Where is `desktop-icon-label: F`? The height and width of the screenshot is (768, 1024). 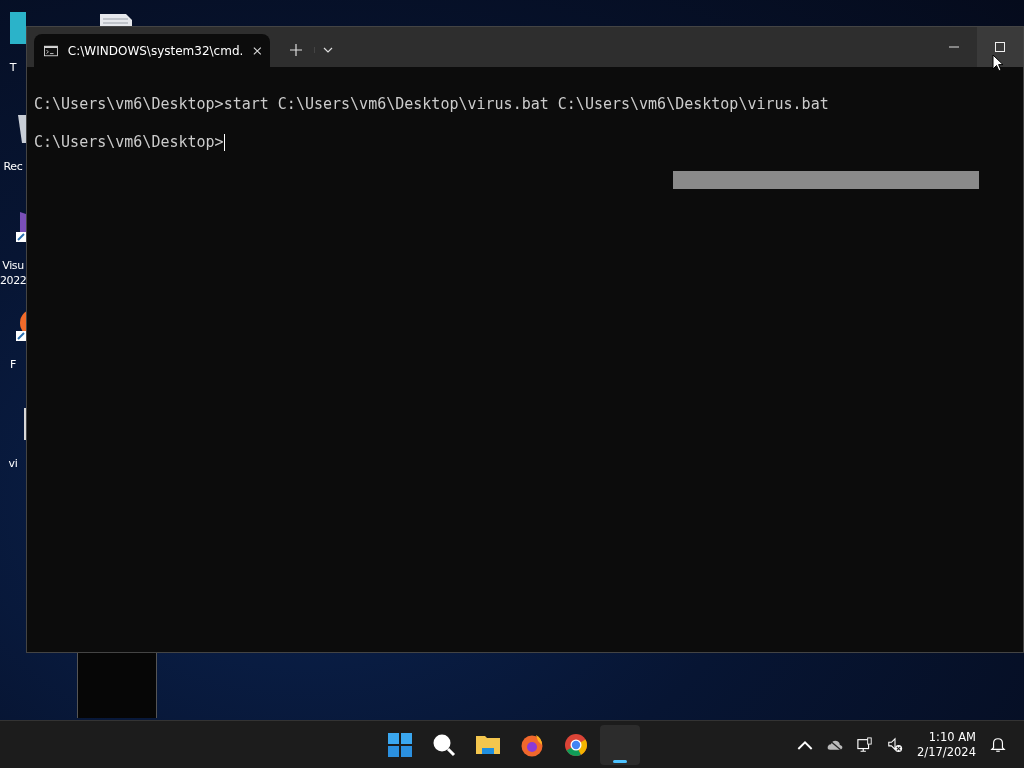
desktop-icon-label: F is located at coordinates (13, 364).